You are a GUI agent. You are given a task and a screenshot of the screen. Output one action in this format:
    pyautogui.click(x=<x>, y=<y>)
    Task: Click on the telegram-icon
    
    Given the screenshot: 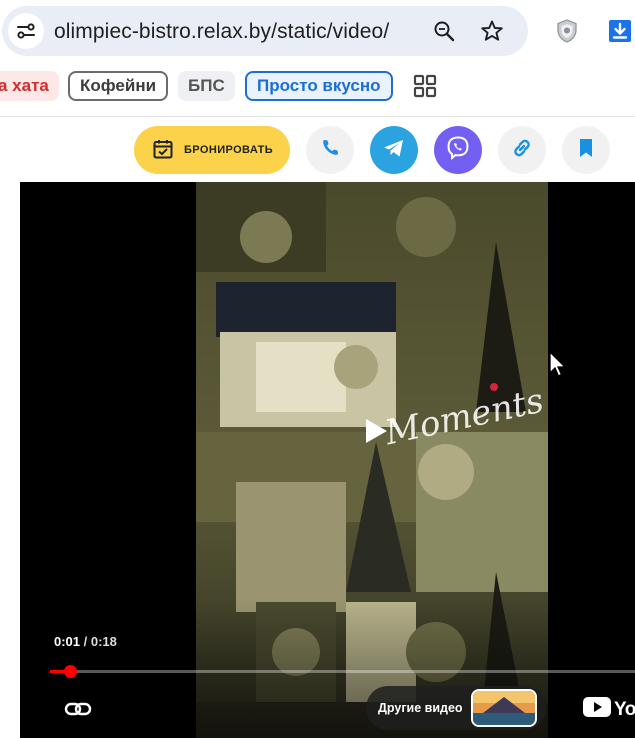 What is the action you would take?
    pyautogui.click(x=394, y=150)
    